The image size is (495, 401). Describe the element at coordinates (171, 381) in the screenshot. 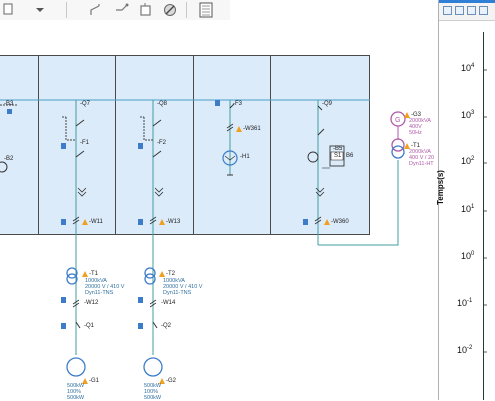

I see `label-g2: -G2` at that location.